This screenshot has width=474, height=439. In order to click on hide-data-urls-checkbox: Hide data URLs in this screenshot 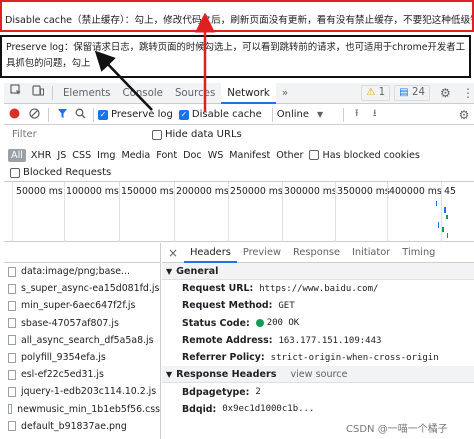, I will do `click(197, 134)`.